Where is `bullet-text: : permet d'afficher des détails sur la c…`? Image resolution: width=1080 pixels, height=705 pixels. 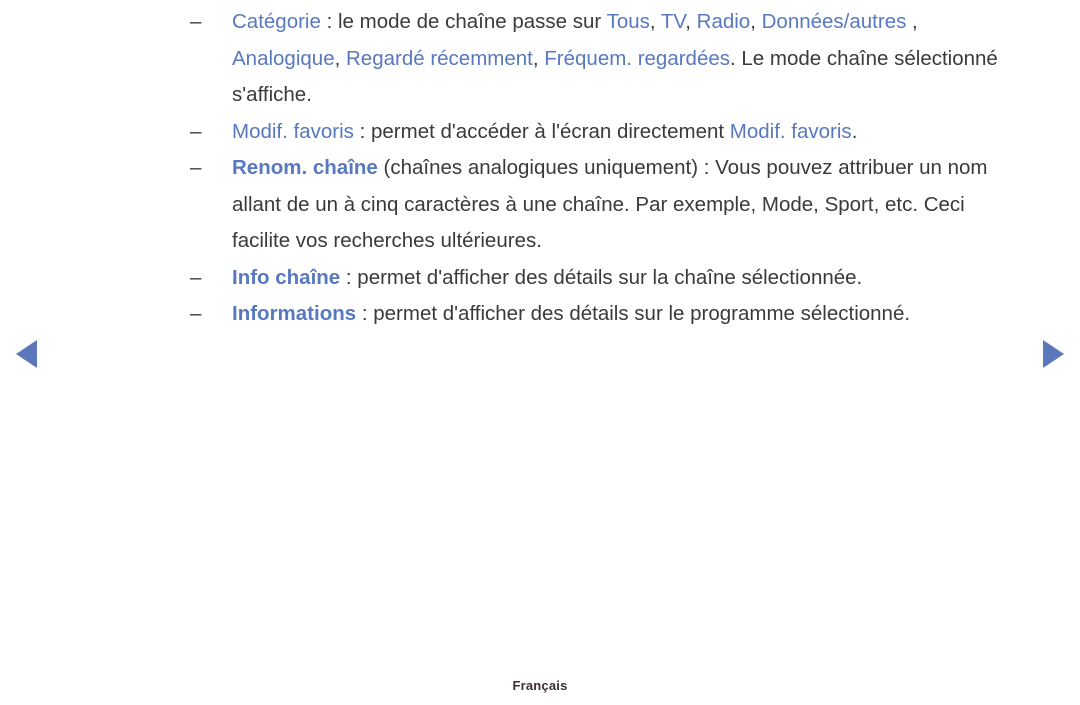 bullet-text: : permet d'afficher des détails sur la c… is located at coordinates (601, 277).